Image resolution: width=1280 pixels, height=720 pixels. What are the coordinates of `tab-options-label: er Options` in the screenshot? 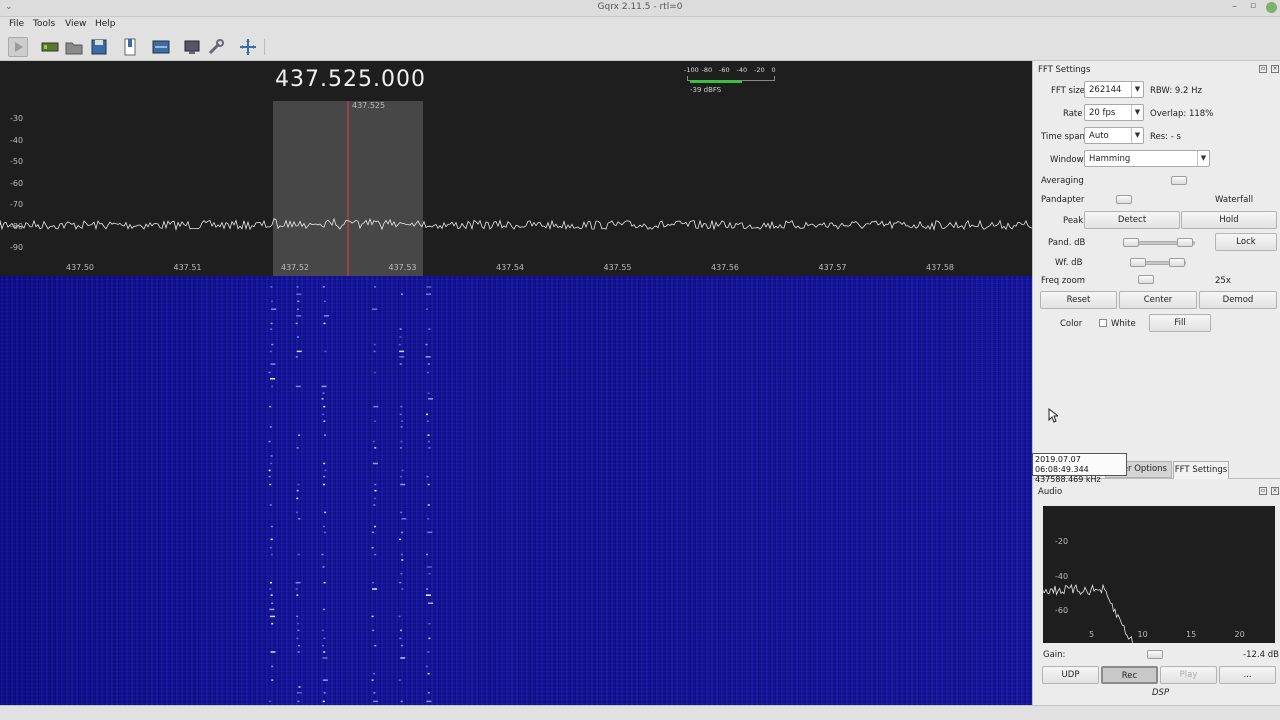 It's located at (1144, 469).